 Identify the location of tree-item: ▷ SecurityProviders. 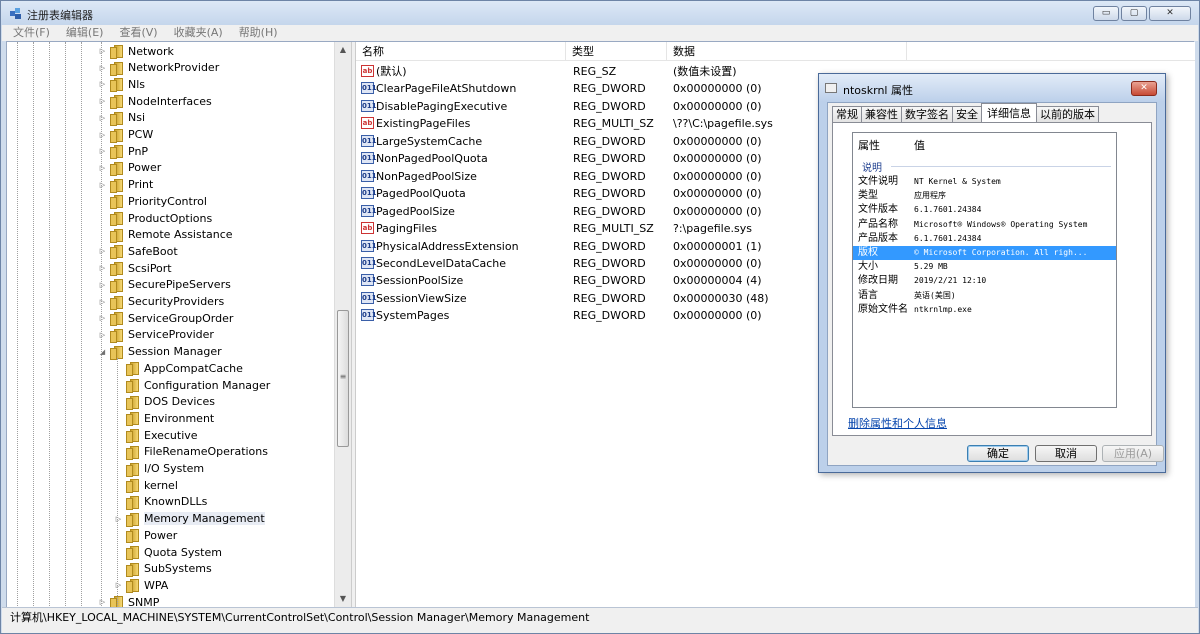
(161, 302).